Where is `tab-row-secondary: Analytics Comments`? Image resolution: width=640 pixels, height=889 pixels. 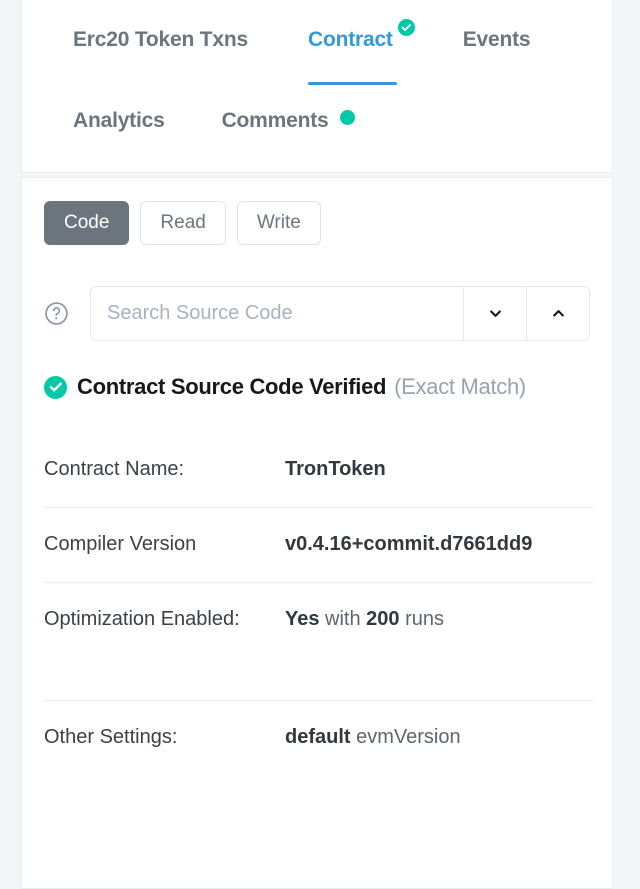 tab-row-secondary: Analytics Comments is located at coordinates (317, 123).